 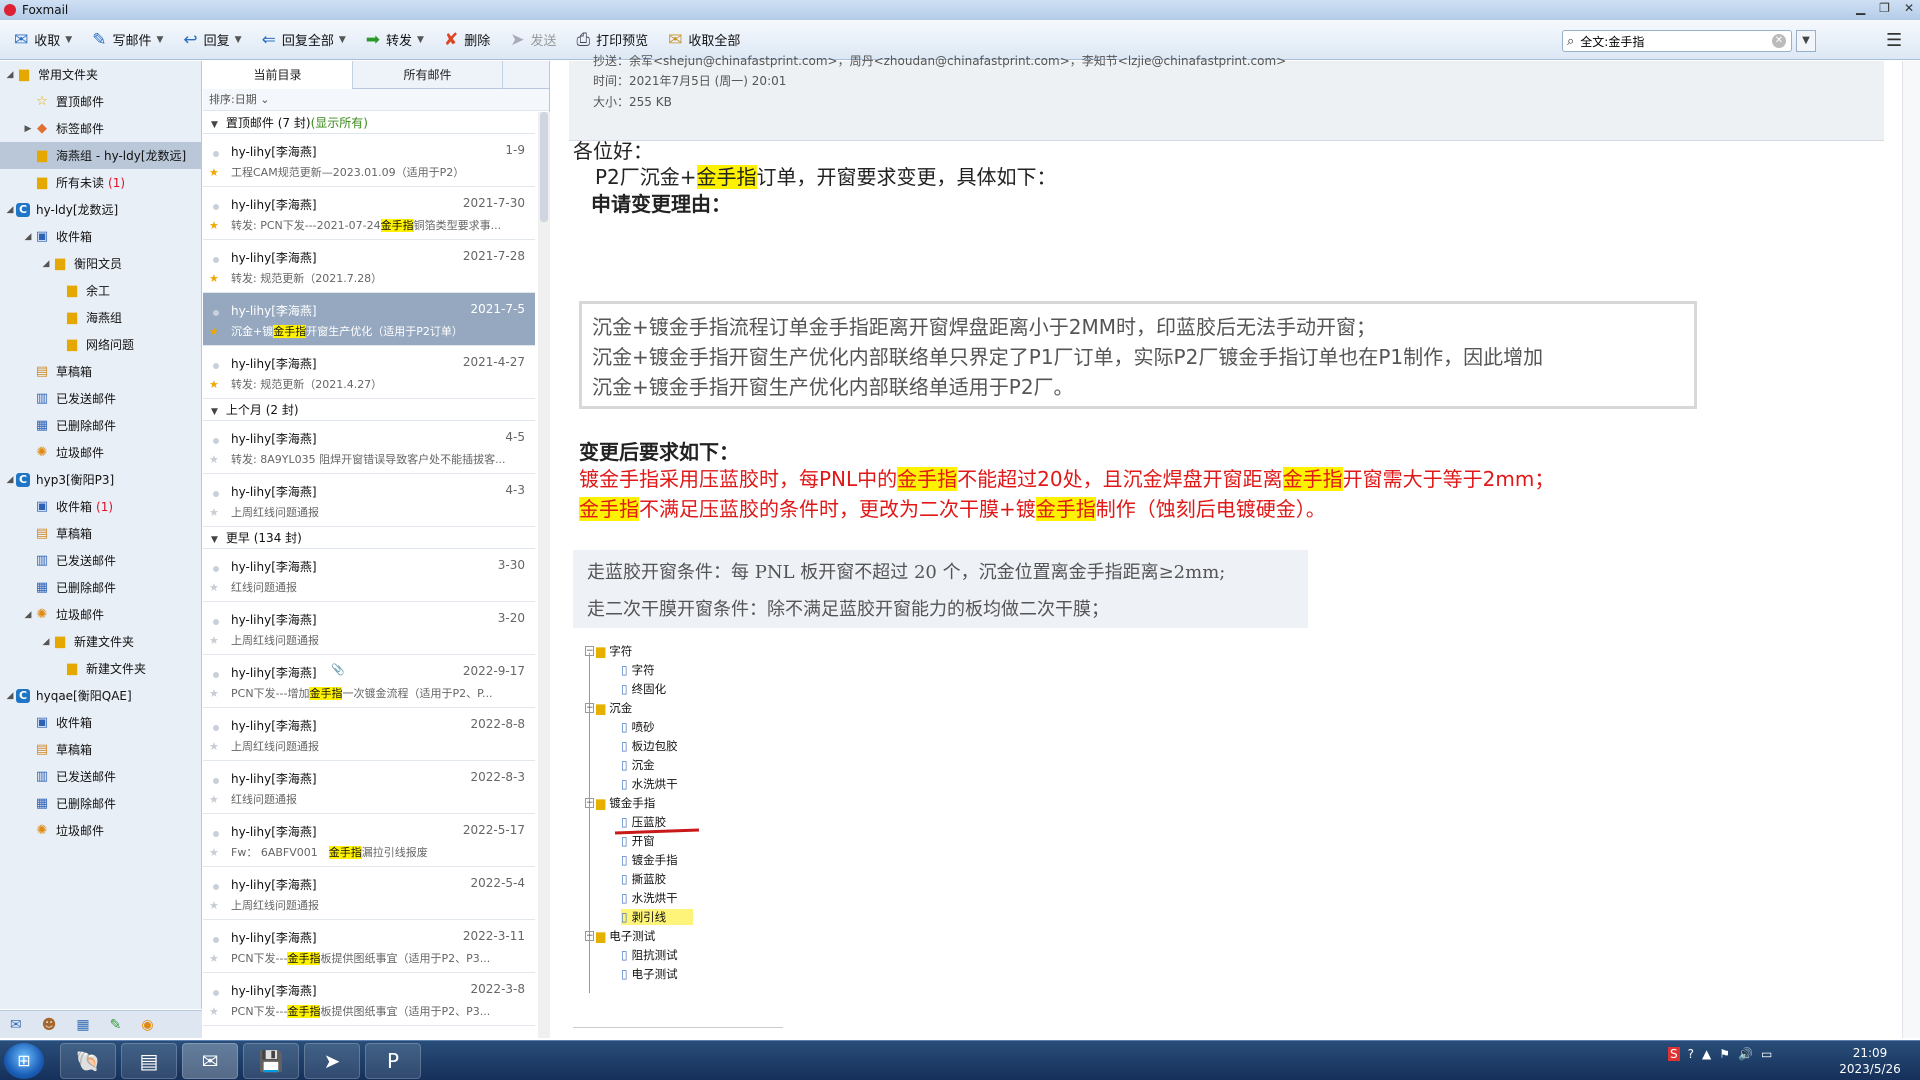 I want to click on contacts-icon: ☻, so click(x=49, y=1025).